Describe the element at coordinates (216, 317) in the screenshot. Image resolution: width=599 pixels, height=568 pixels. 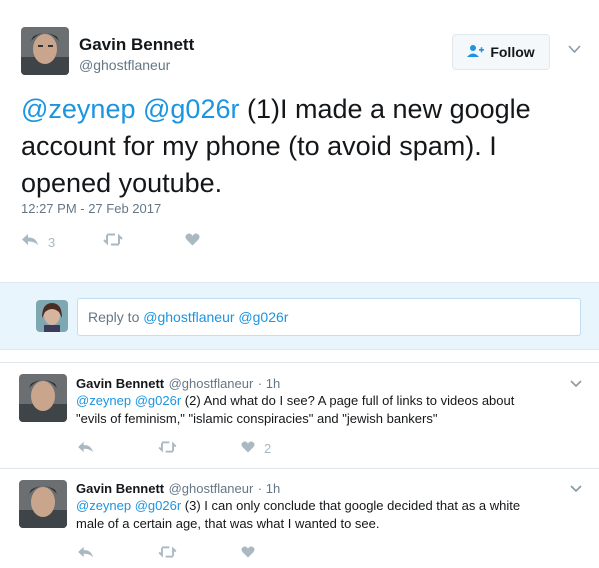
I see `reply-mentions: @ghostflaneur @g026r` at that location.